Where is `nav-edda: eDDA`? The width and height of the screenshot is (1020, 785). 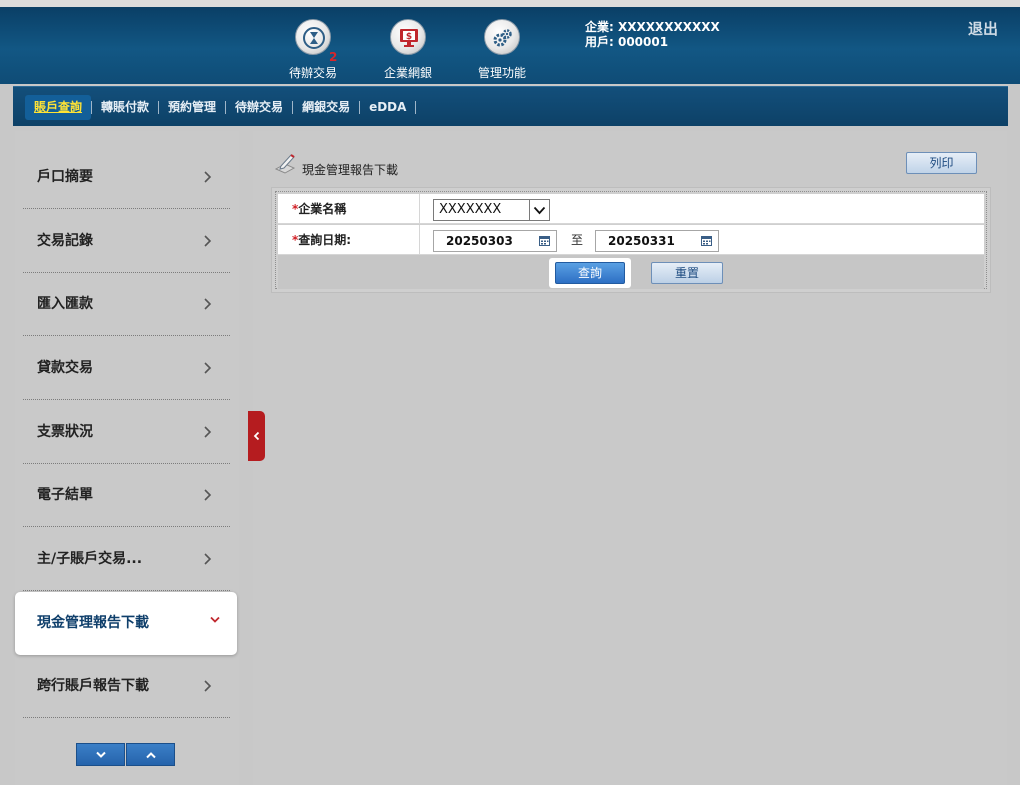
nav-edda: eDDA is located at coordinates (387, 107).